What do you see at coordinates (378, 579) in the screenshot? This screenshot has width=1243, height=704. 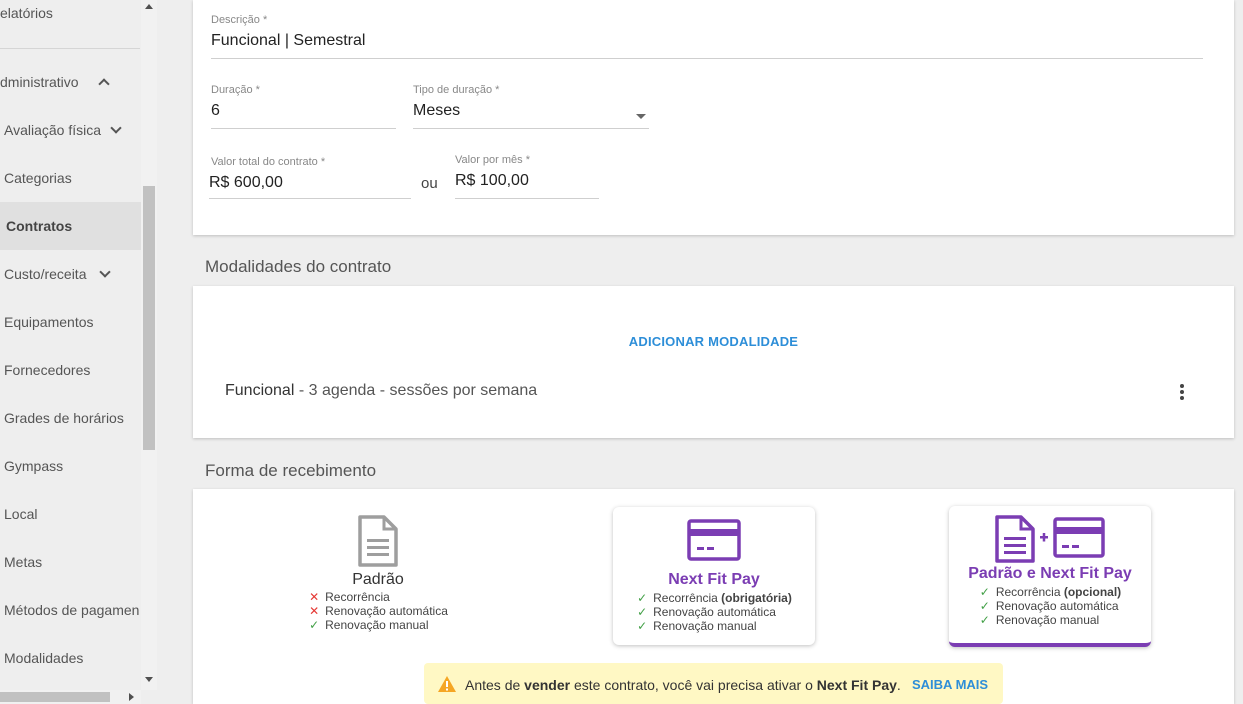 I see `payment-option-title: Padrão` at bounding box center [378, 579].